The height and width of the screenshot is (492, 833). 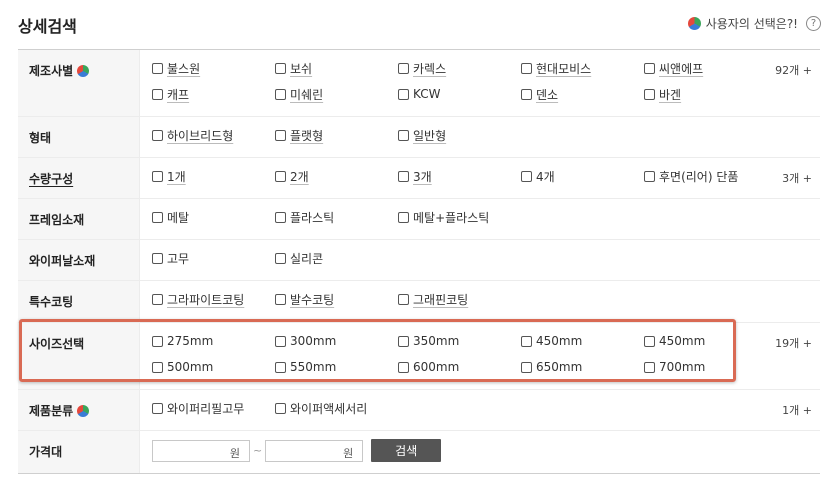 What do you see at coordinates (813, 23) in the screenshot?
I see `help-icon: ?` at bounding box center [813, 23].